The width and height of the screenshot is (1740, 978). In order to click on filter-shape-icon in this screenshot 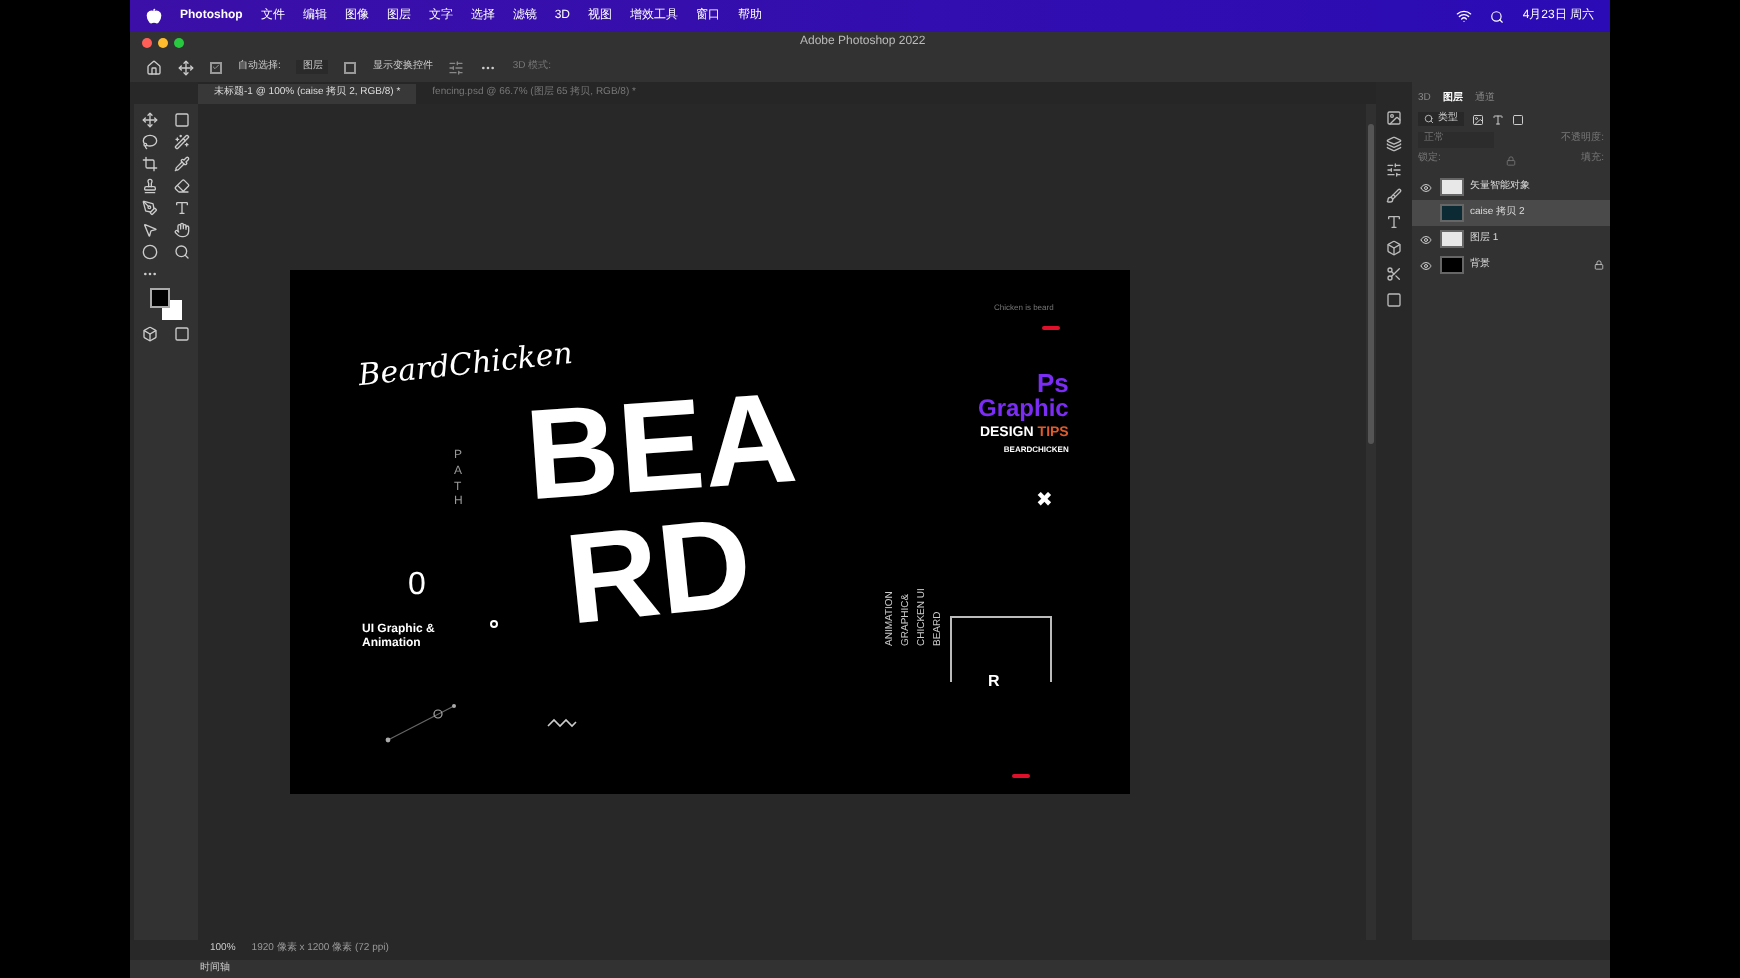, I will do `click(1518, 119)`.